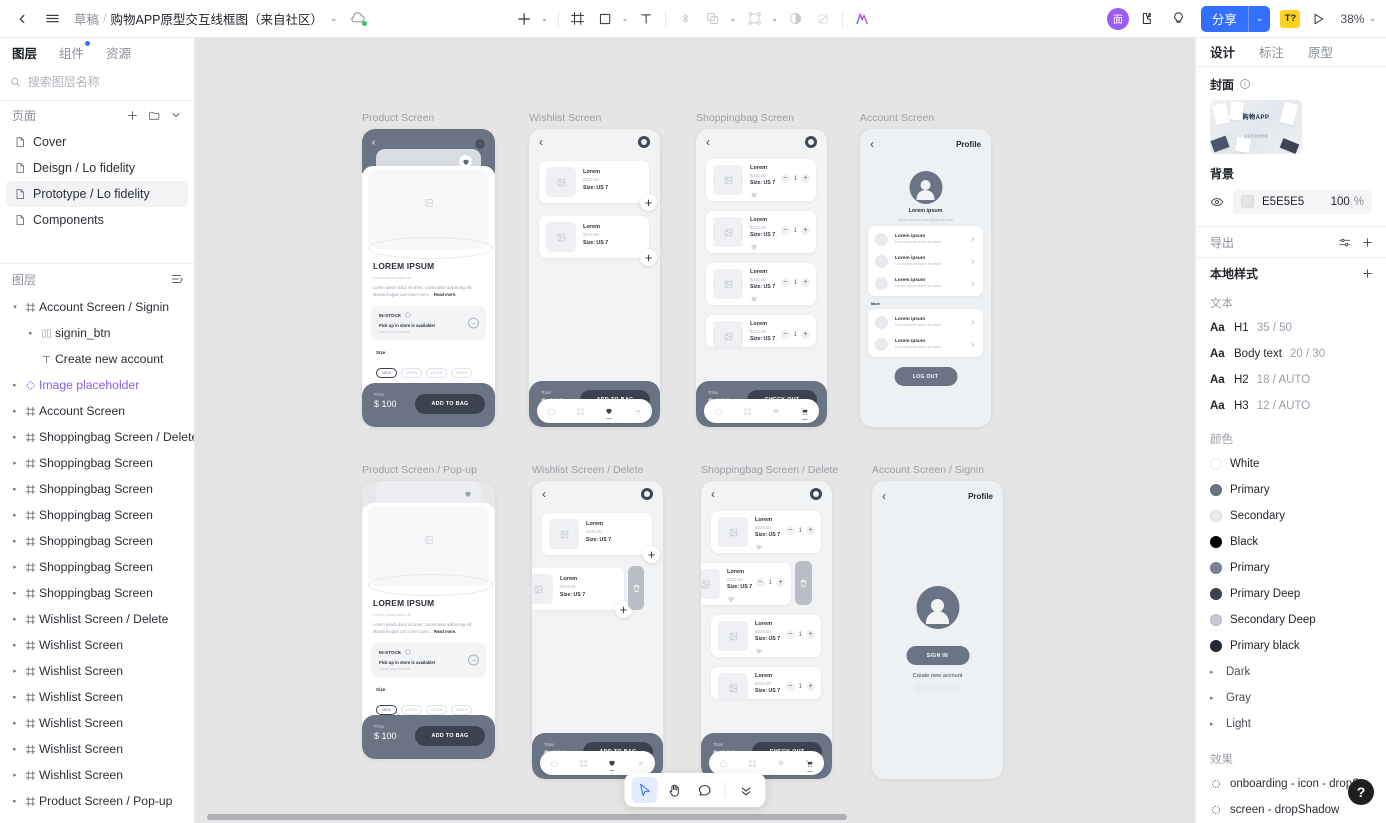  Describe the element at coordinates (118, 52) in the screenshot. I see `left-tab-2: 资源` at that location.